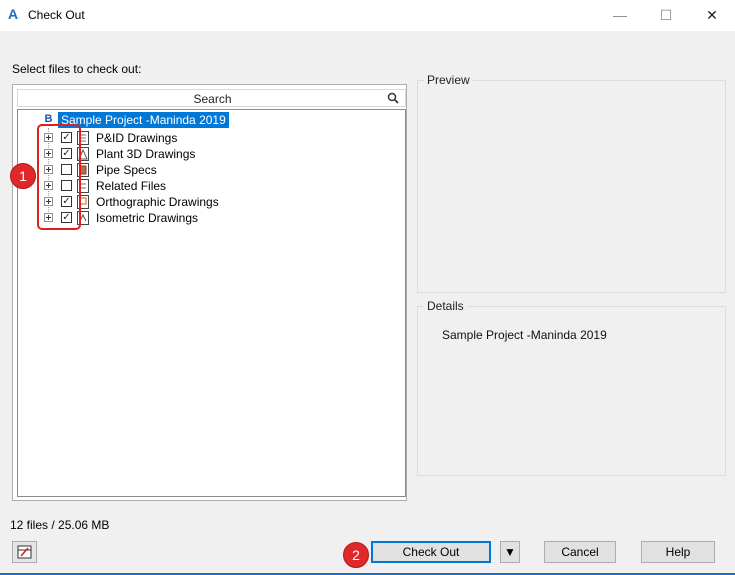 Image resolution: width=735 pixels, height=575 pixels. I want to click on tree-item-isometric-drawings: ✓ Isometric Drawings, so click(194, 218).